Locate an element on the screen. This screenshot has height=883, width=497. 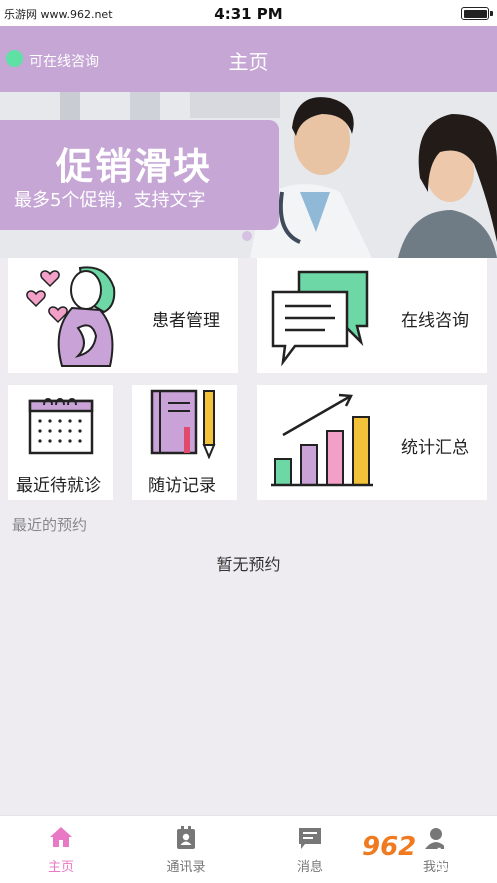
statistics-card: 统计汇总 is located at coordinates (372, 442).